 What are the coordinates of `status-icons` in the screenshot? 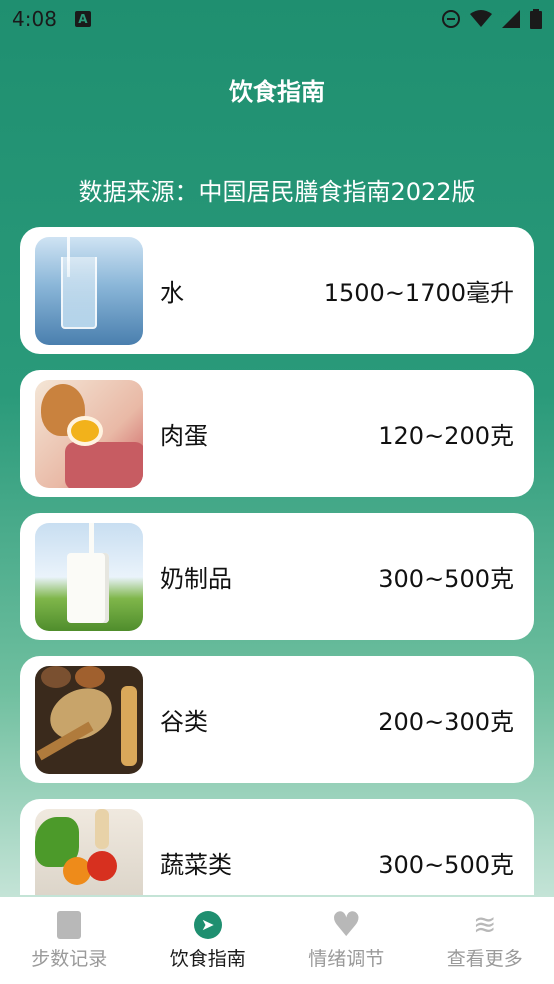 It's located at (492, 19).